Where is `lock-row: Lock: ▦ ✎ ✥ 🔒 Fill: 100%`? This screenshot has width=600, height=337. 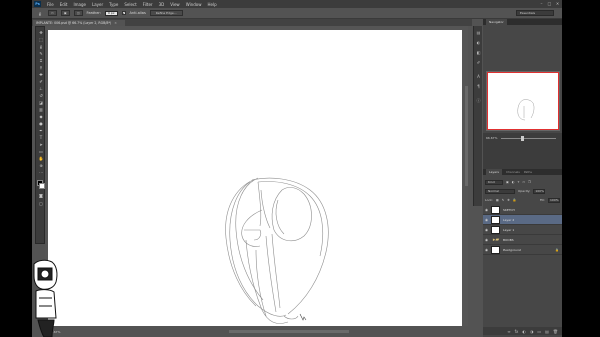 lock-row: Lock: ▦ ✎ ✥ 🔒 Fill: 100% is located at coordinates (522, 200).